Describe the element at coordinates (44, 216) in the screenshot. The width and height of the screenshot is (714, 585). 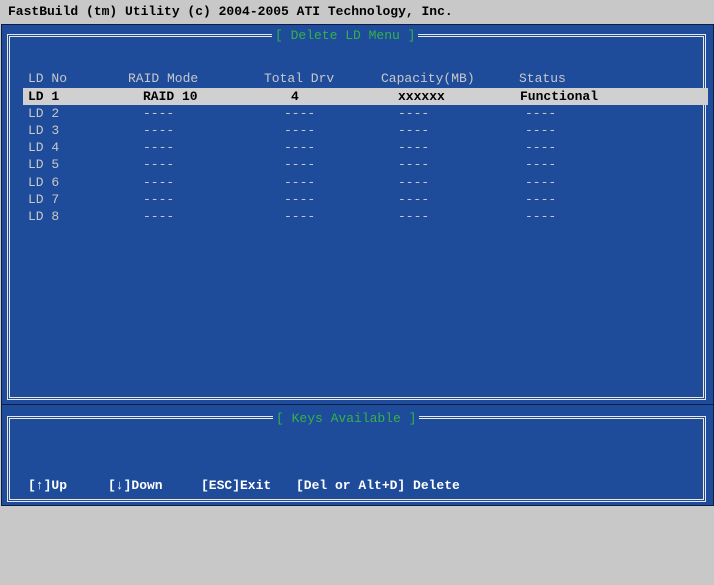
I see `ld-cell-ld: LD 8` at that location.